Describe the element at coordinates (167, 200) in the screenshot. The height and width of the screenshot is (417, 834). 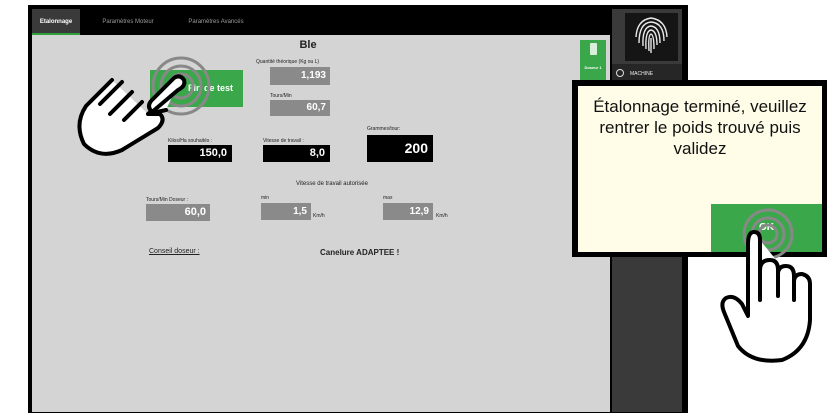
I see `doseur-rpm-label: Tours/Min Doseur :` at that location.